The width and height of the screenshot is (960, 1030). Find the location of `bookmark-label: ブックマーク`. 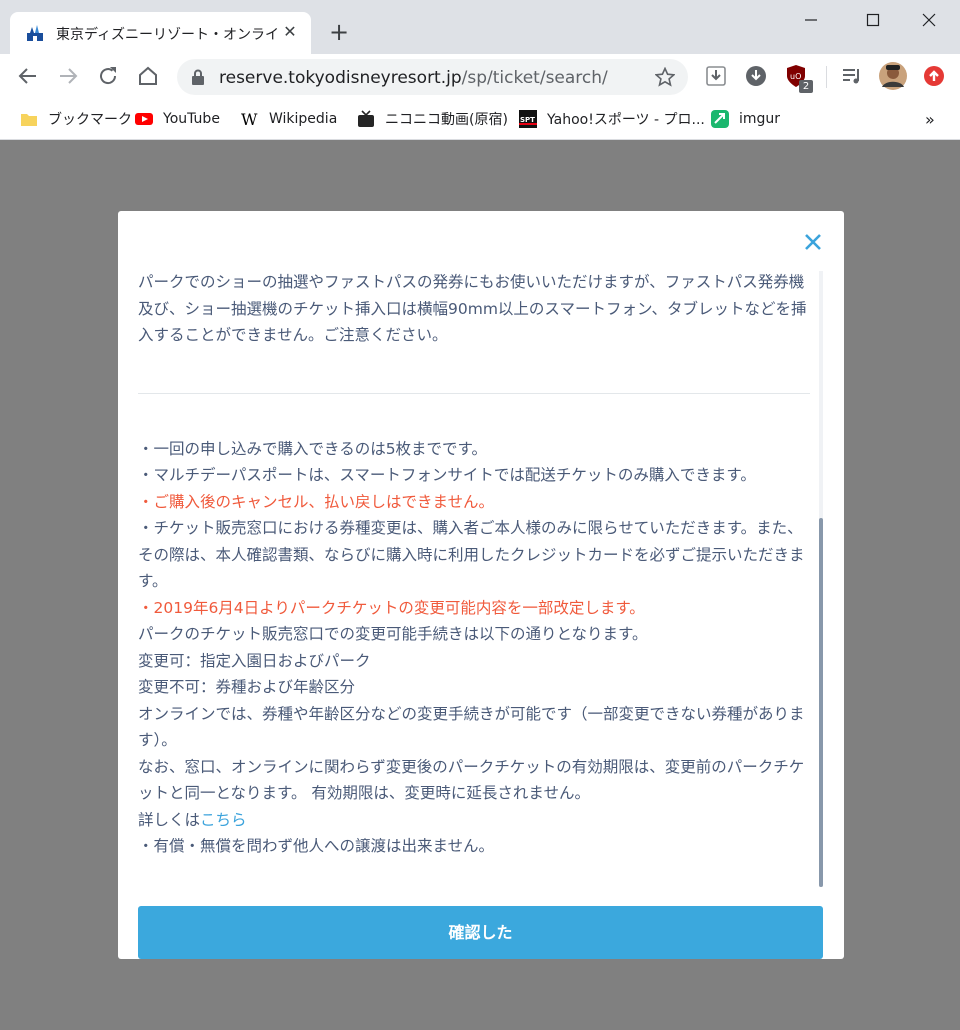

bookmark-label: ブックマーク is located at coordinates (90, 120).